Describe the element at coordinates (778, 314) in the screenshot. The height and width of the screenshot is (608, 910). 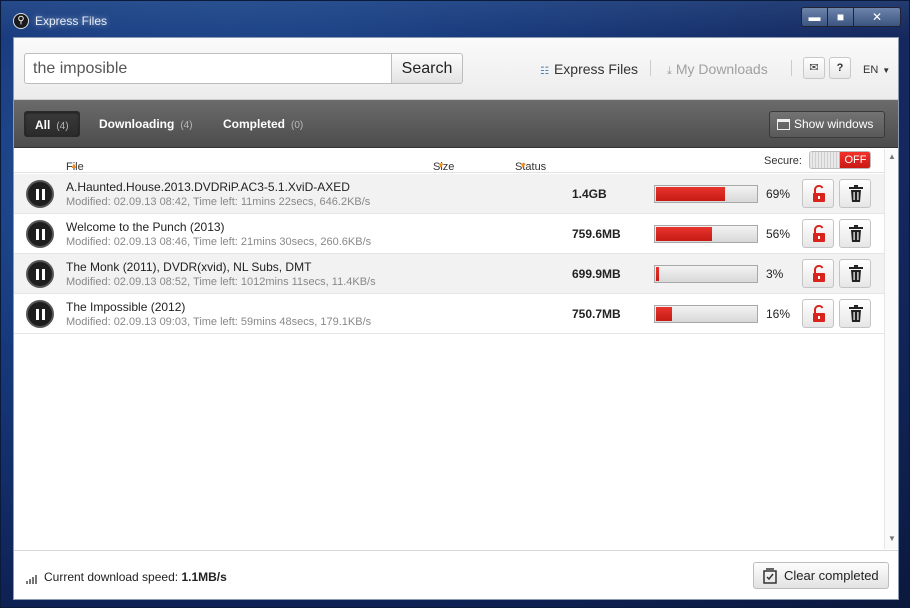
I see `progress-percent: 16%` at that location.